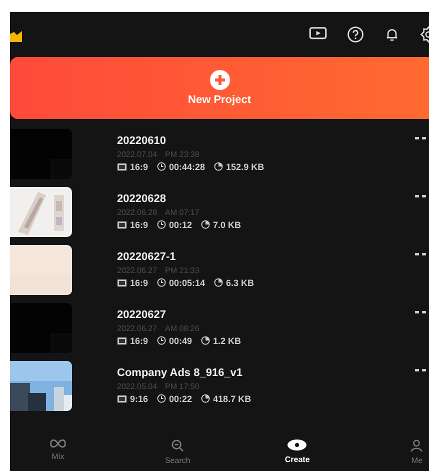  Describe the element at coordinates (142, 314) in the screenshot. I see `project-title: 20220627` at that location.